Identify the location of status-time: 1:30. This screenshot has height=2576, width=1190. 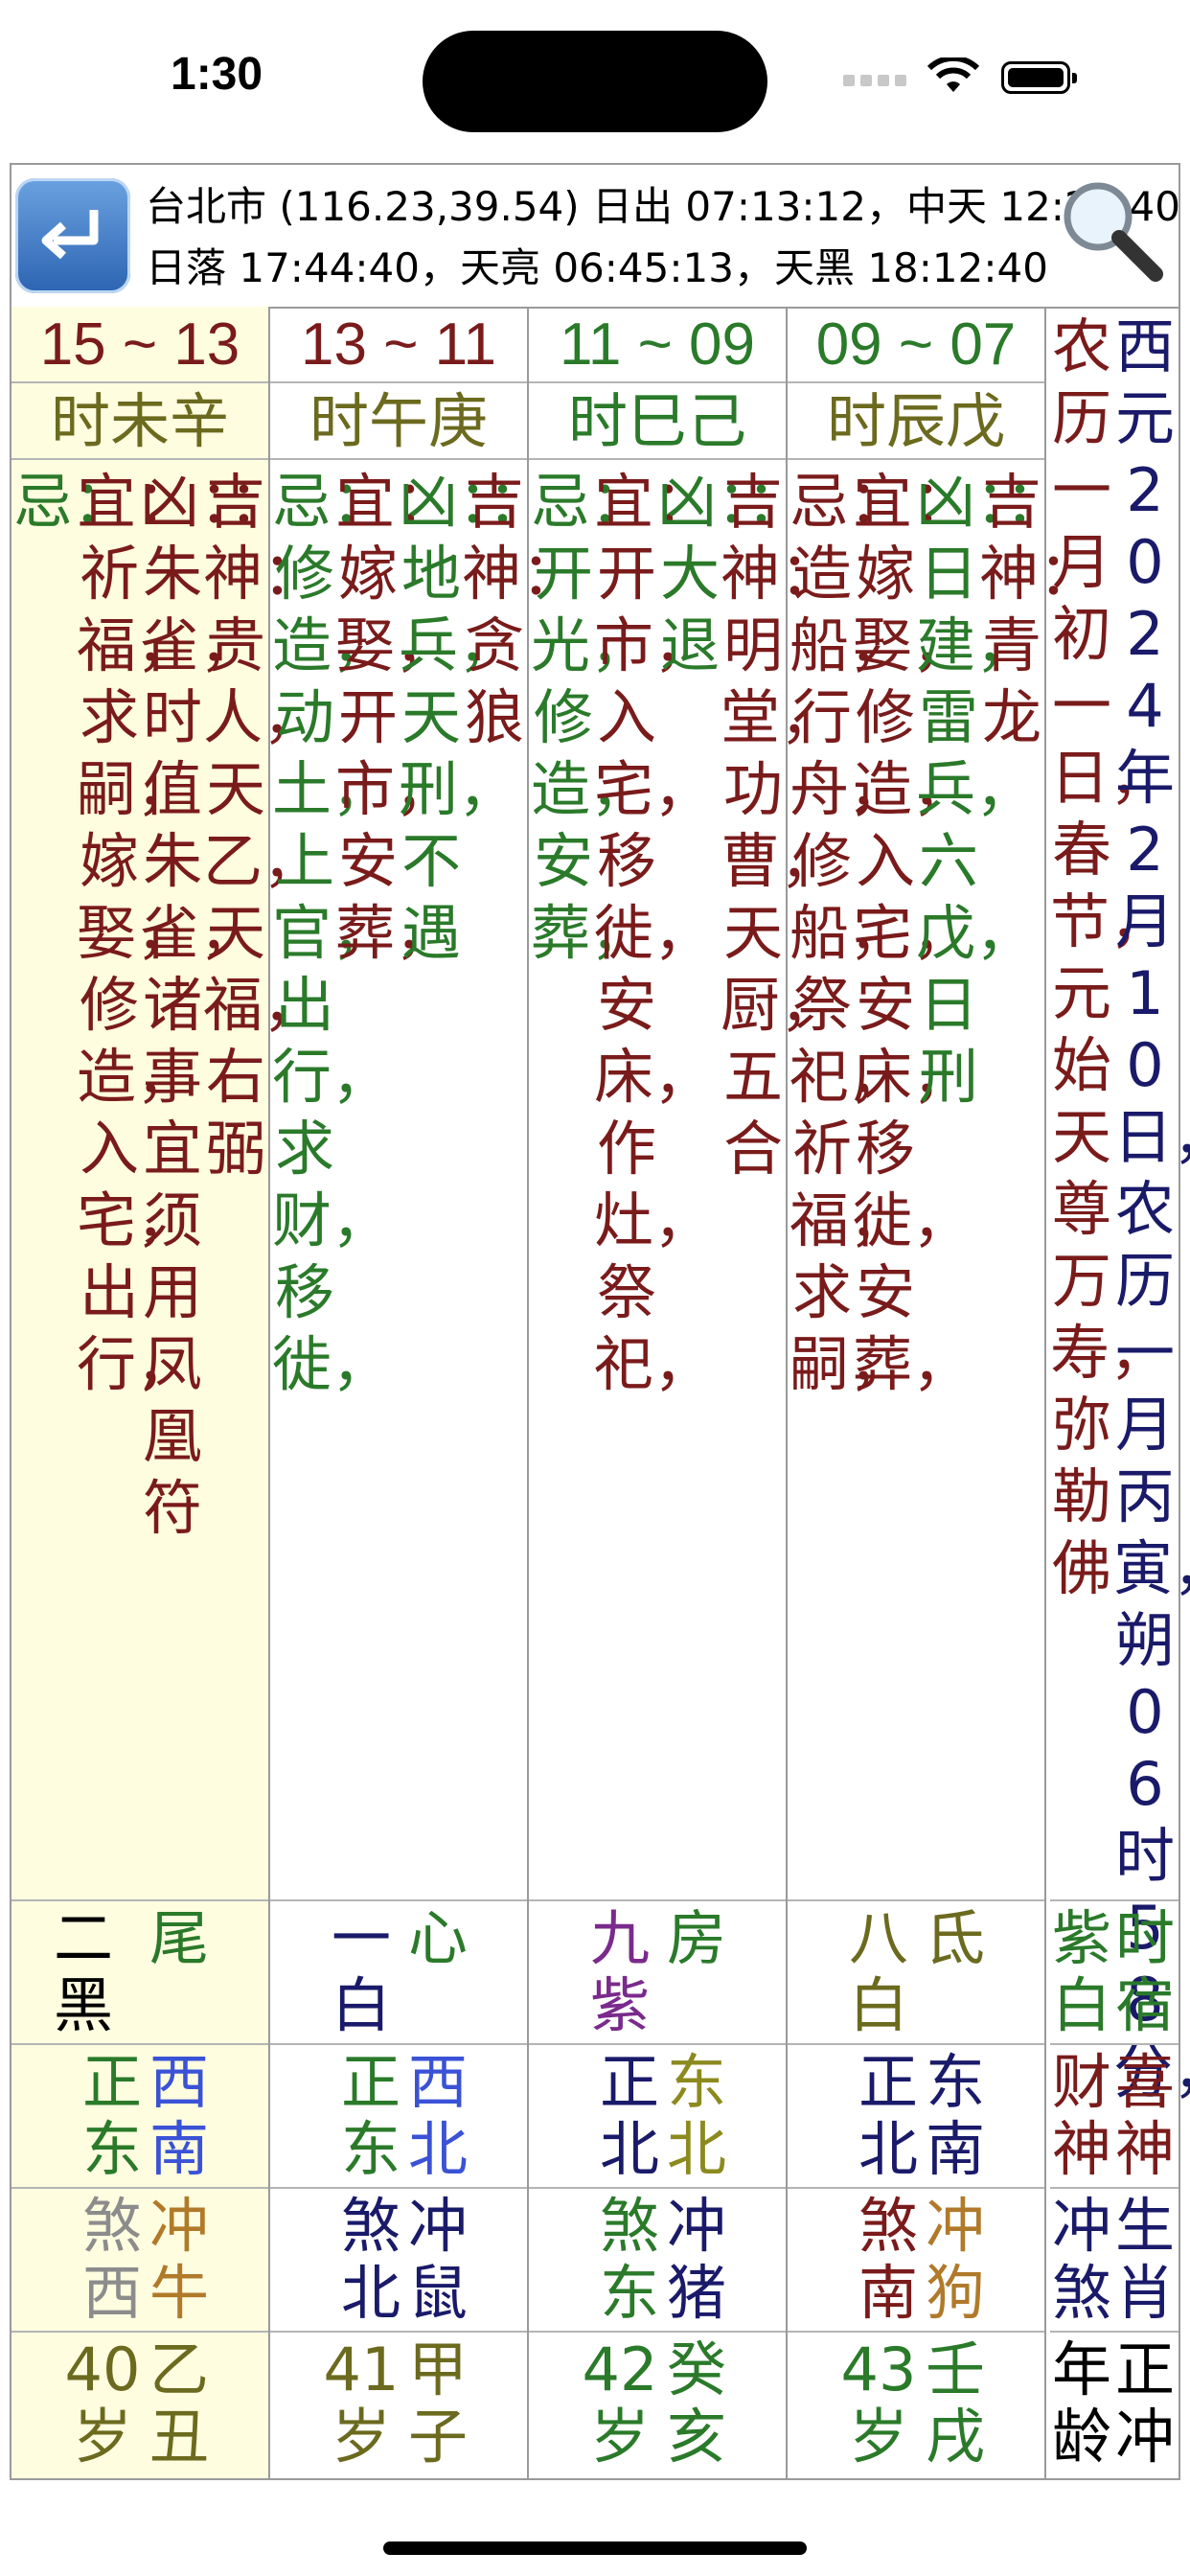
(217, 74).